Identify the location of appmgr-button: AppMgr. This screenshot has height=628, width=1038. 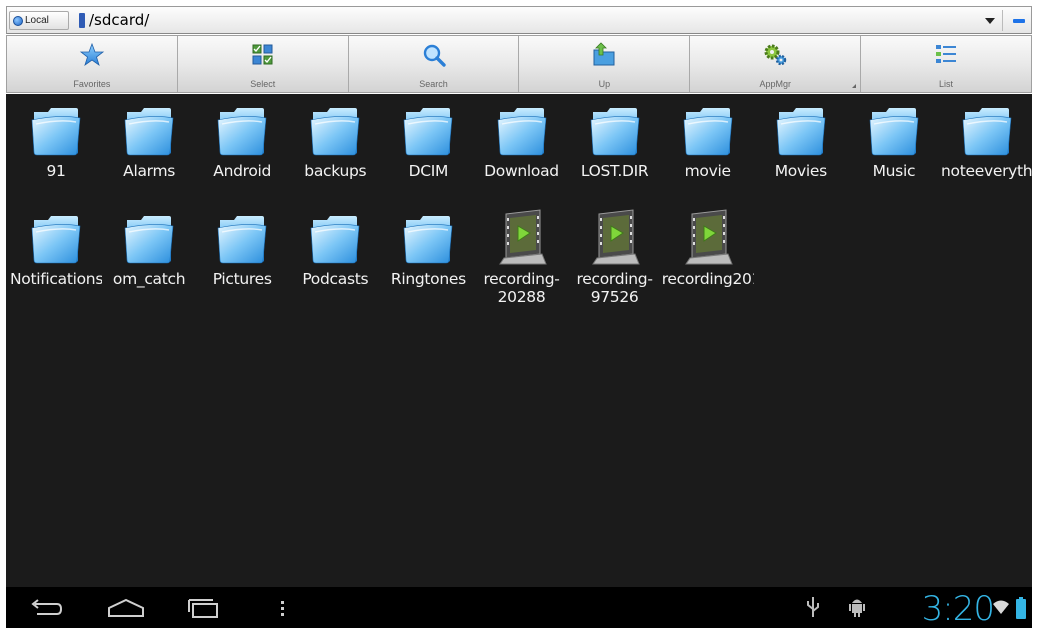
(776, 64).